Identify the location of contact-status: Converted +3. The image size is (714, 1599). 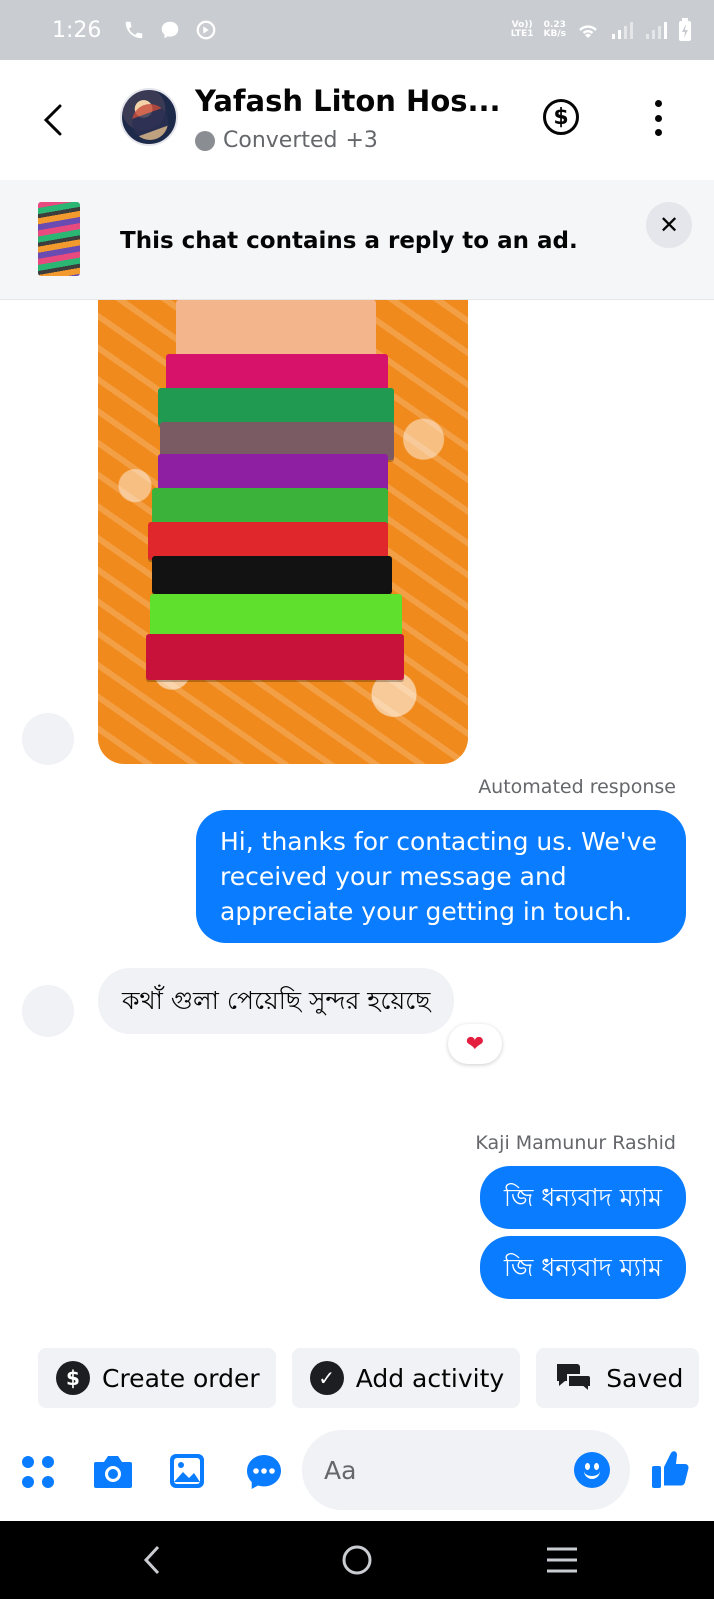
(286, 140).